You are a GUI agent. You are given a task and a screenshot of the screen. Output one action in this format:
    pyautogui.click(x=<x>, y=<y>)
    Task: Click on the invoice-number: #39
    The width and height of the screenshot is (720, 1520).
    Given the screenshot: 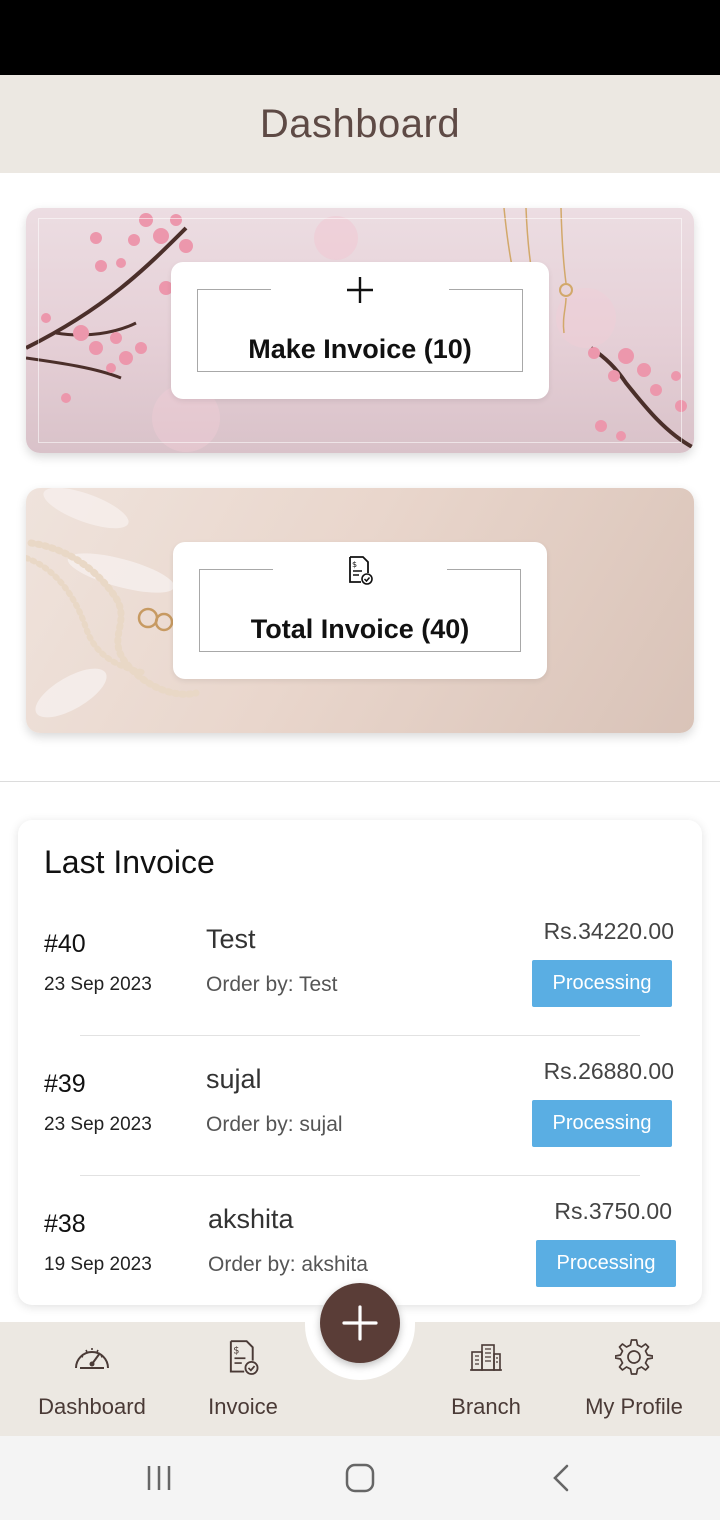 What is the action you would take?
    pyautogui.click(x=65, y=1084)
    